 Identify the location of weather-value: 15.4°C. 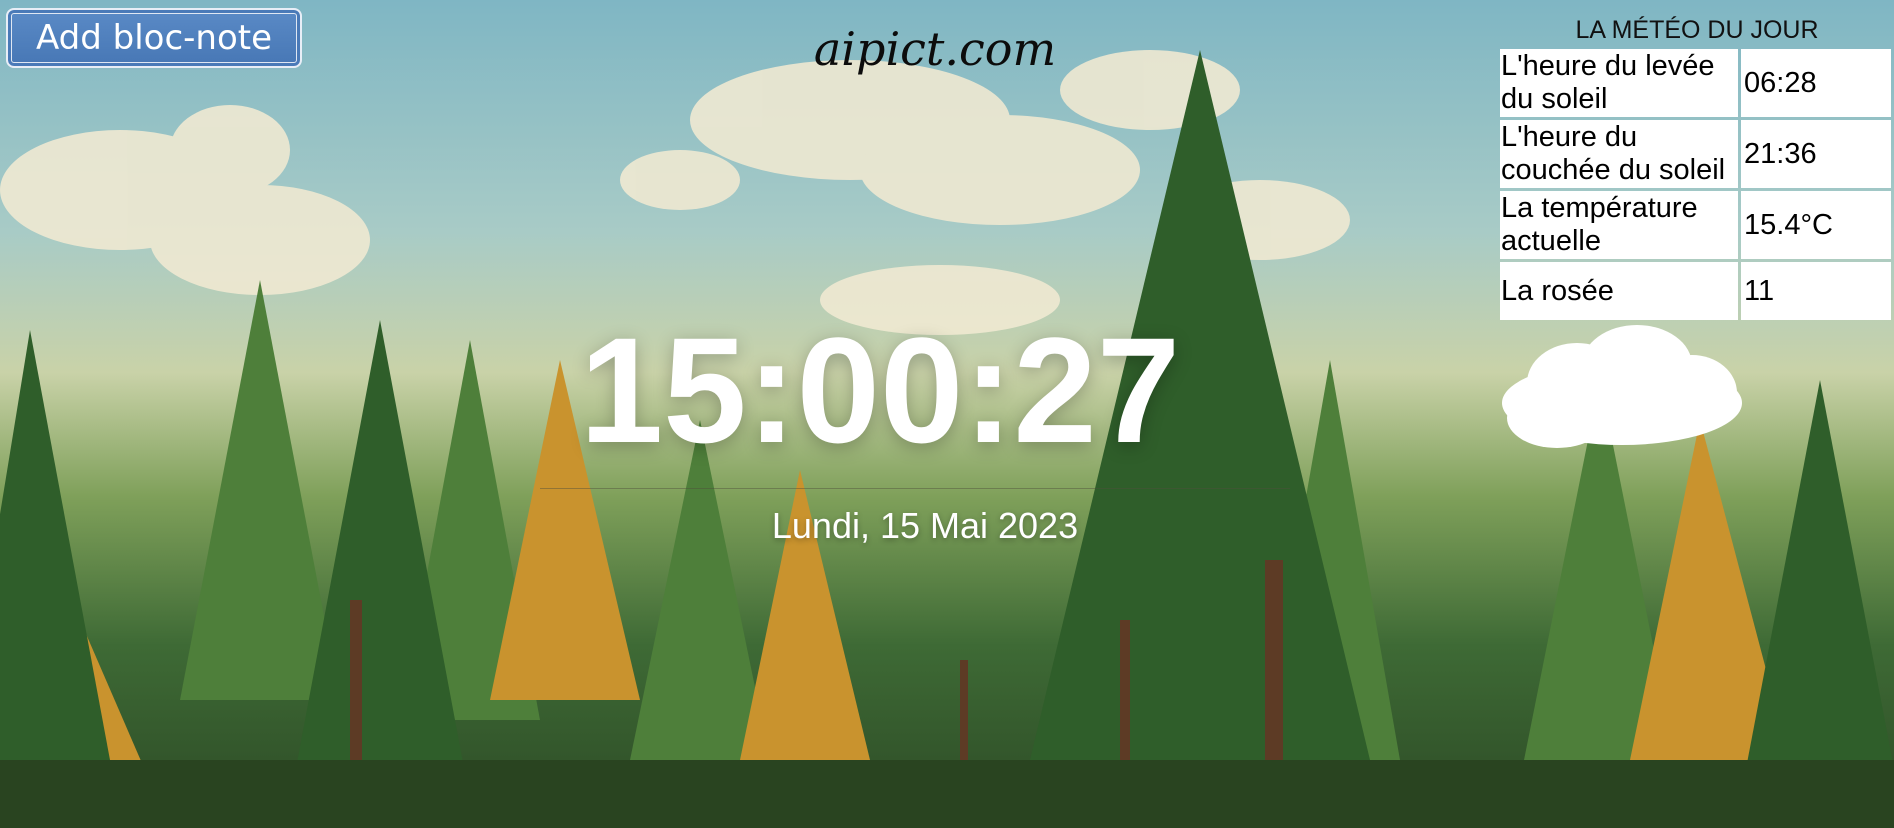
(1816, 225).